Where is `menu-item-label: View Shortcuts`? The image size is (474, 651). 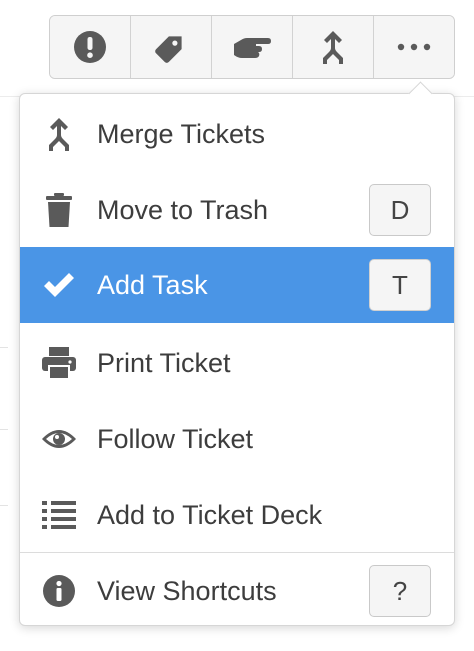
menu-item-label: View Shortcuts is located at coordinates (187, 590).